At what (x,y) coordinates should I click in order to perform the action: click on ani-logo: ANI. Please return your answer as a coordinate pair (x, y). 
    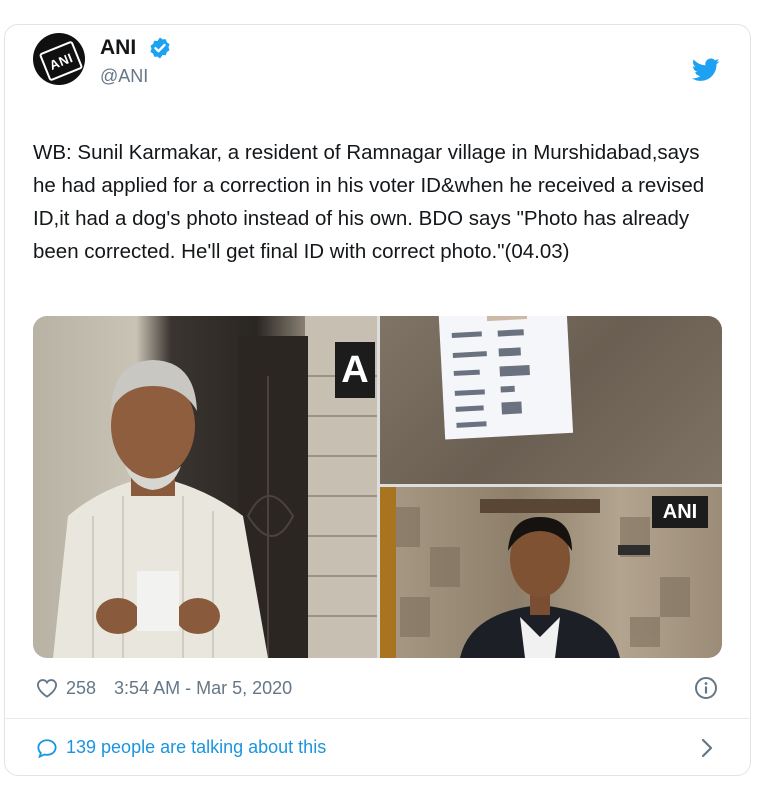
    Looking at the image, I should click on (61, 61).